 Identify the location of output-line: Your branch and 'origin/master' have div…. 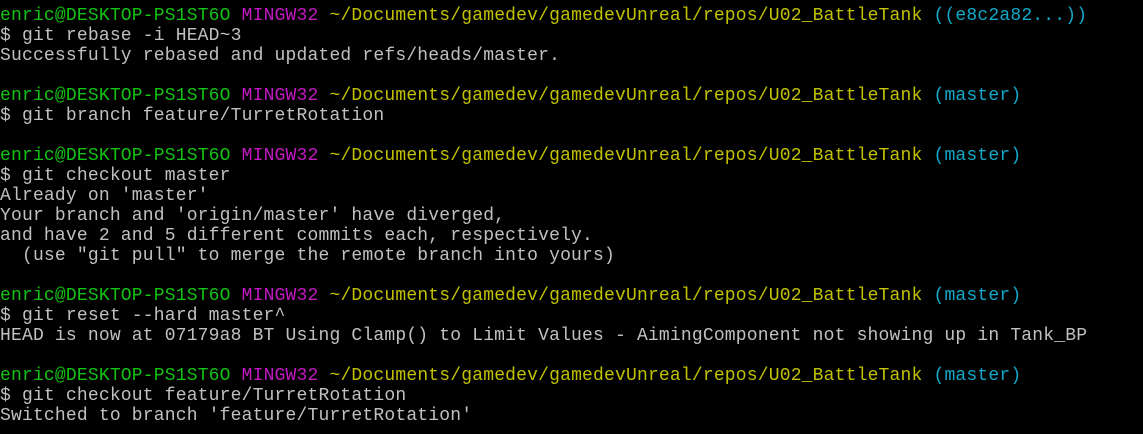
(571, 216).